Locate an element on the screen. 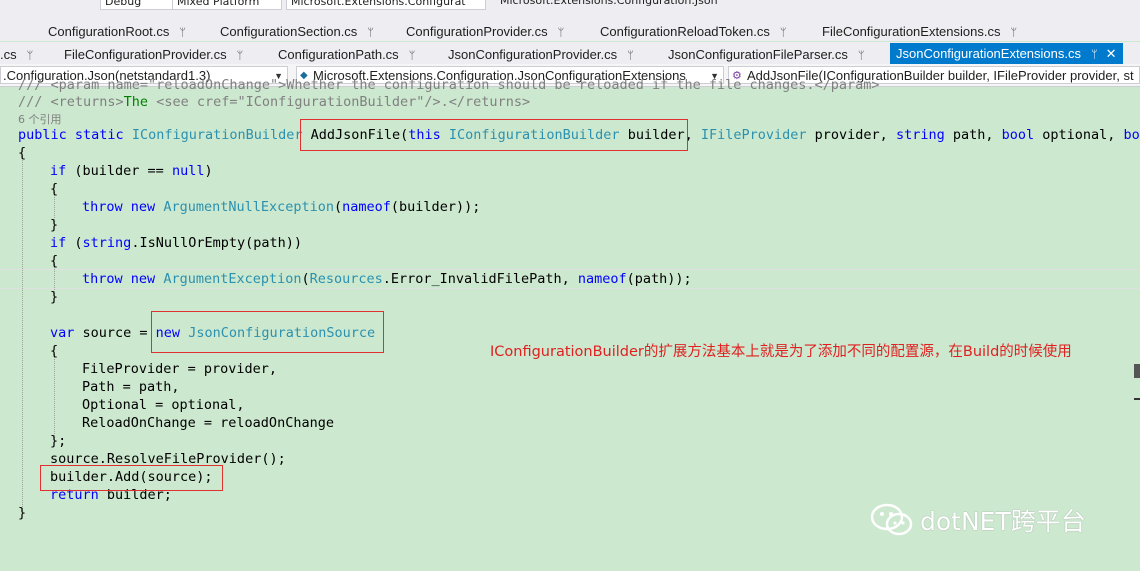 This screenshot has height=571, width=1140. keyword: null is located at coordinates (188, 171).